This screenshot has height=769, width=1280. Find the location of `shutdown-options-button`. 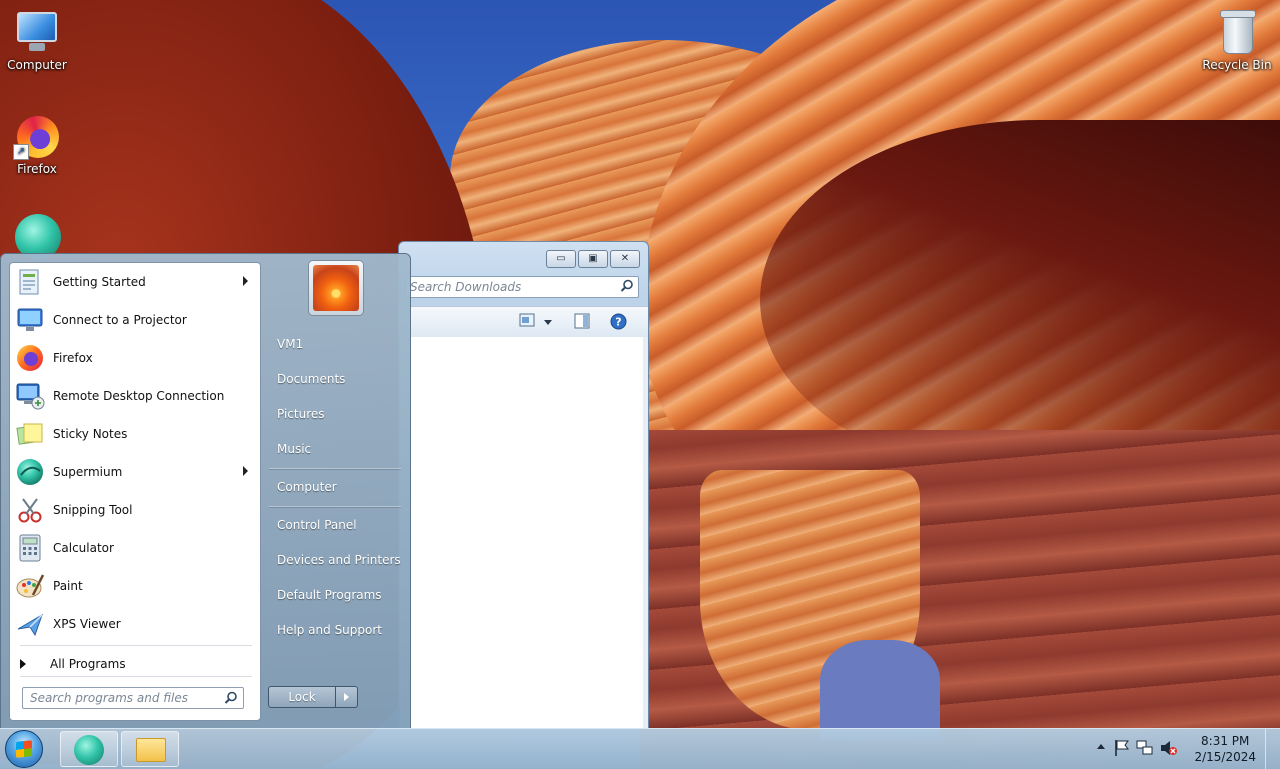

shutdown-options-button is located at coordinates (346, 697).